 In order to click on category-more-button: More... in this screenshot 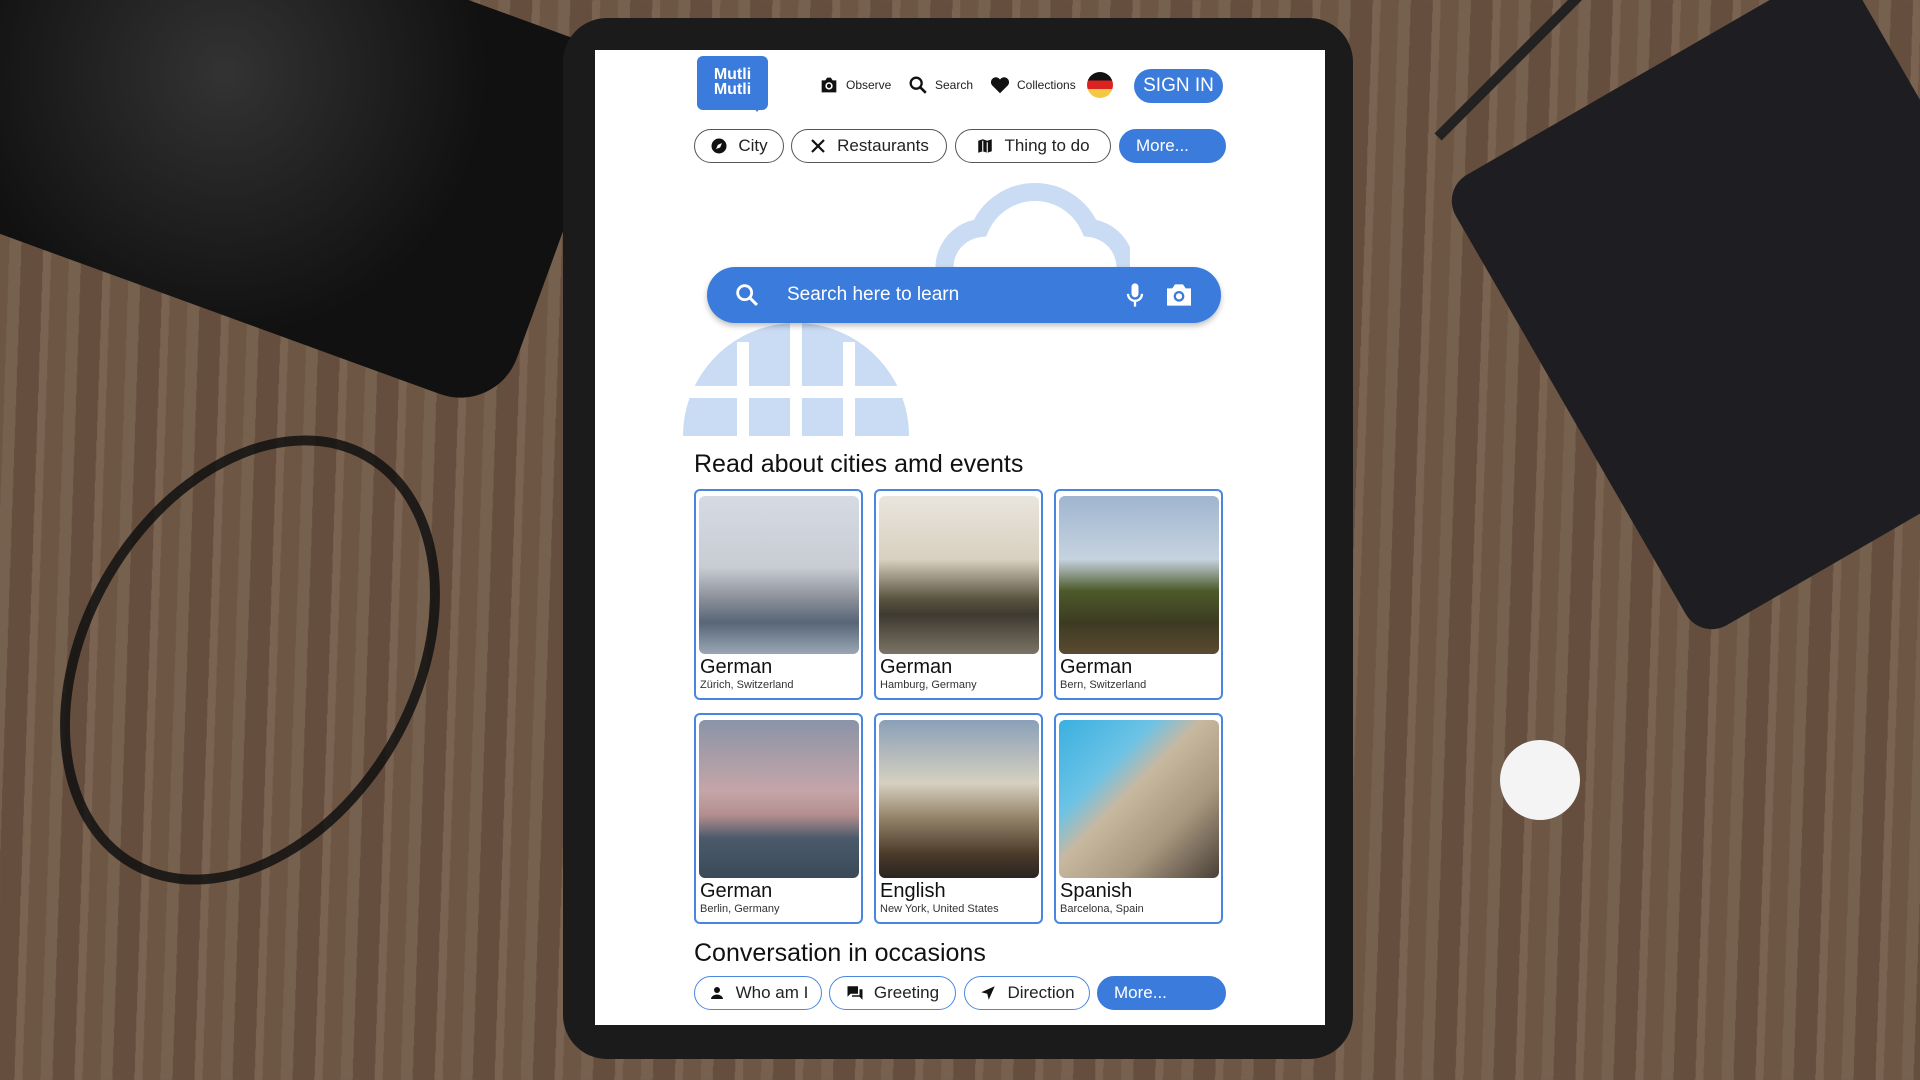, I will do `click(1172, 146)`.